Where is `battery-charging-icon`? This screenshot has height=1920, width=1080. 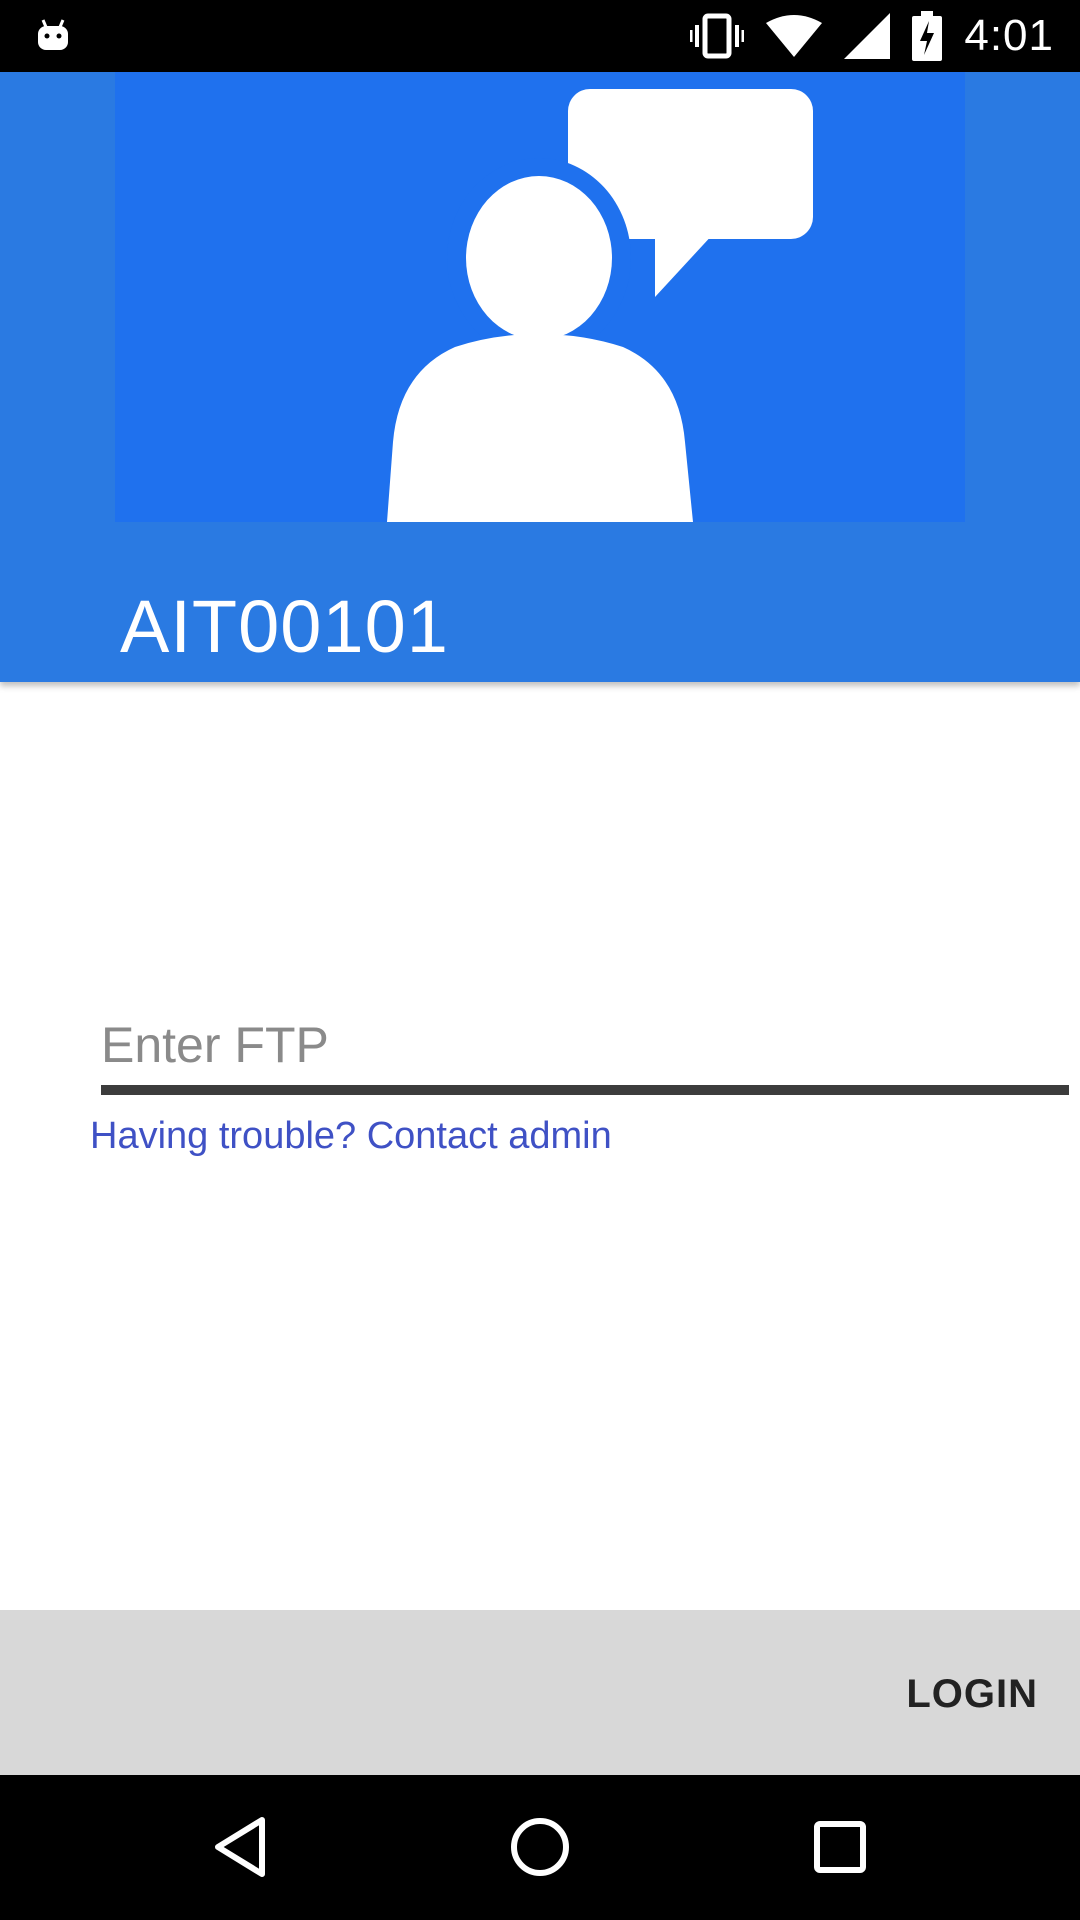 battery-charging-icon is located at coordinates (927, 36).